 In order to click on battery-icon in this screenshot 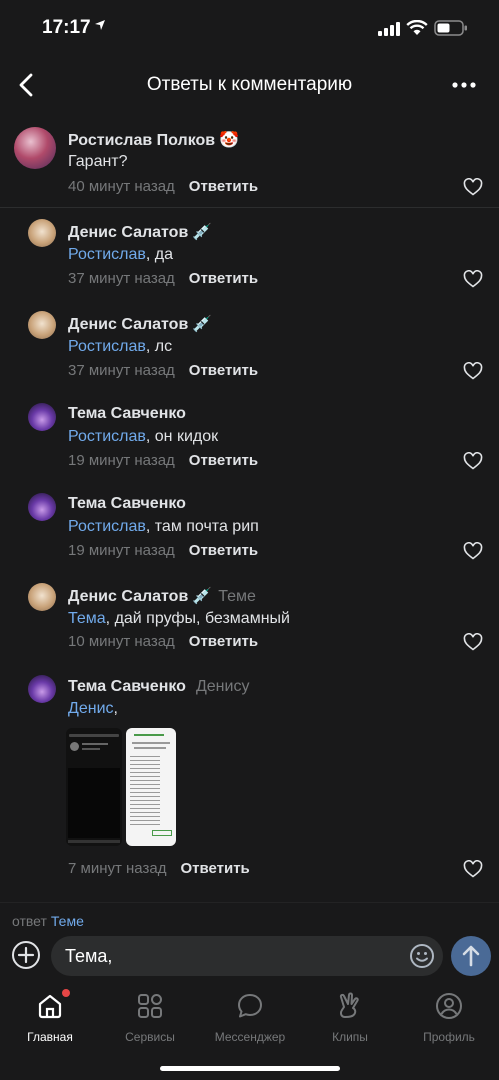, I will do `click(450, 28)`.